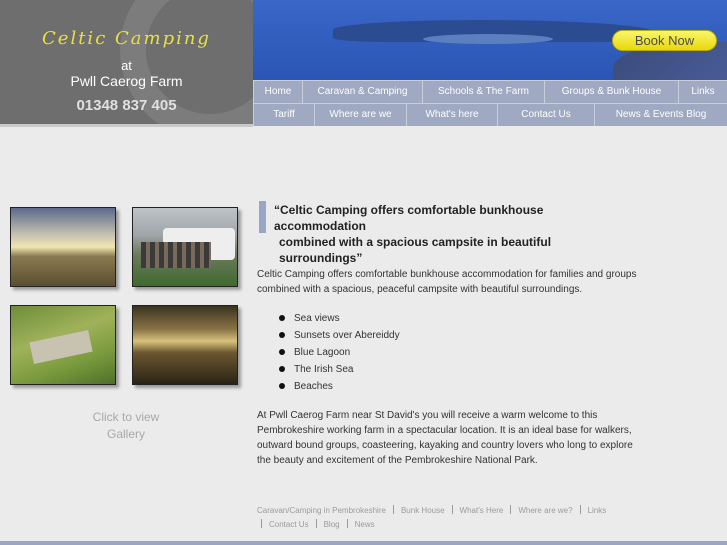 The width and height of the screenshot is (727, 545). I want to click on nav-whats-here: What's here, so click(451, 114).